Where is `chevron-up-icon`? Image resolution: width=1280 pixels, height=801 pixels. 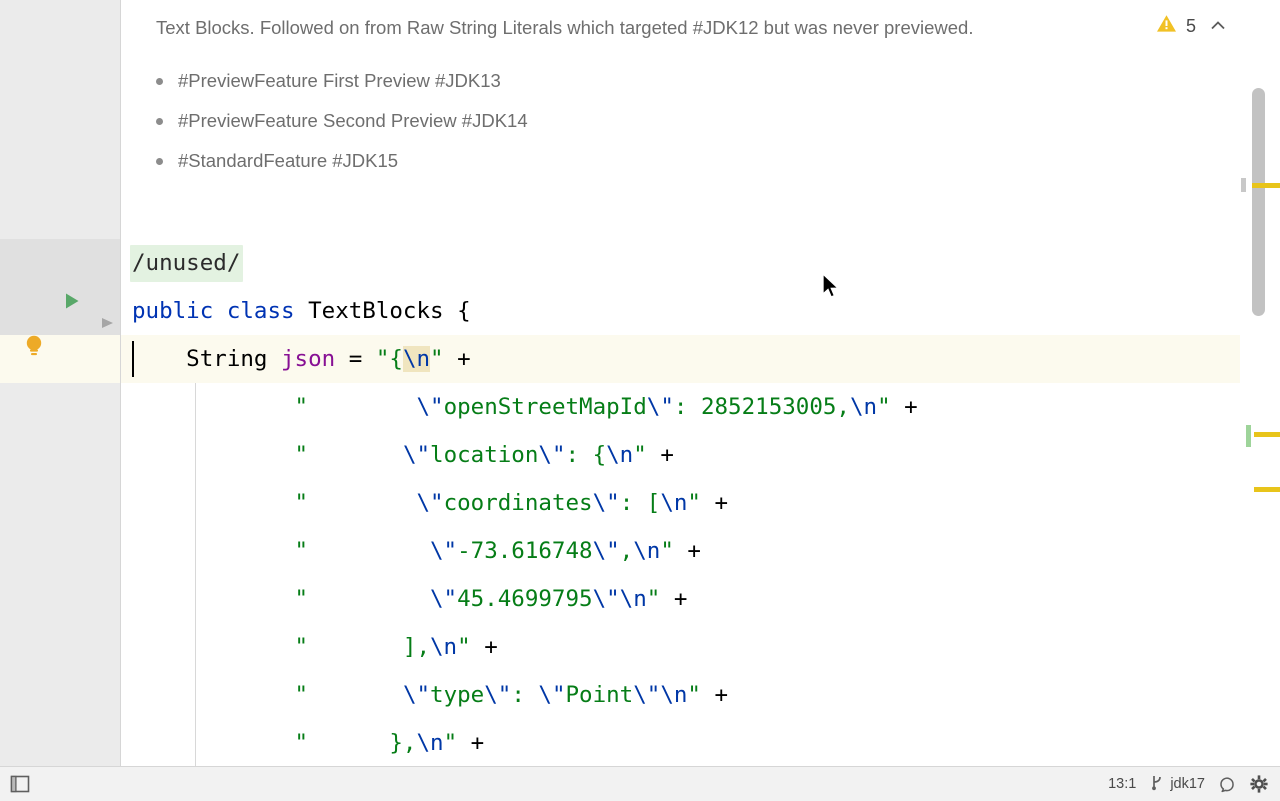
chevron-up-icon is located at coordinates (1218, 26).